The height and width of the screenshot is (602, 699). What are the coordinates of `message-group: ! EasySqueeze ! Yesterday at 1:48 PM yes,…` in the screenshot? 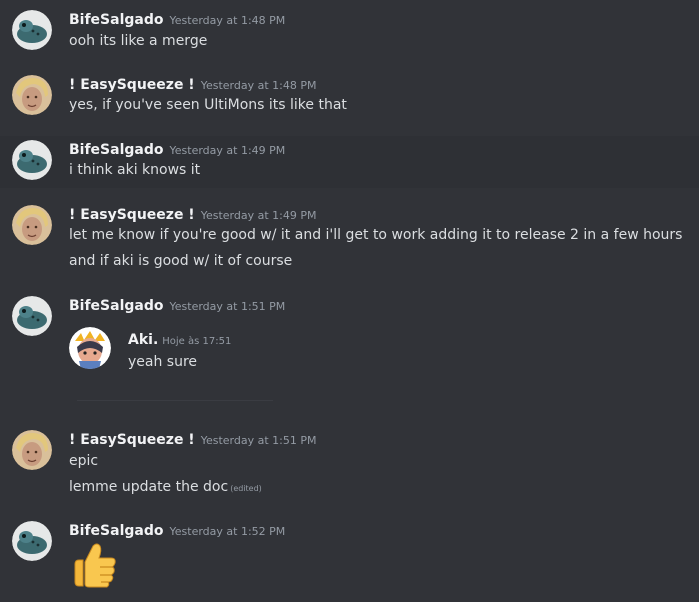 It's located at (349, 96).